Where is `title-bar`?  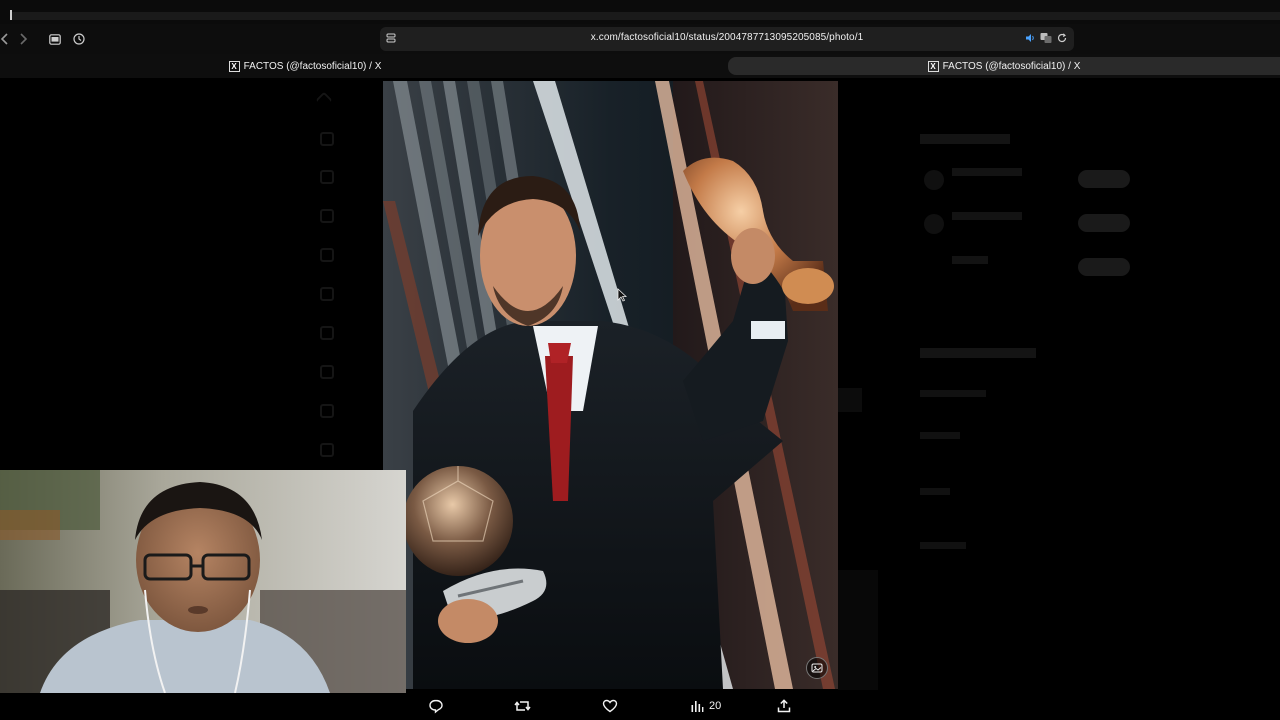
title-bar is located at coordinates (646, 16).